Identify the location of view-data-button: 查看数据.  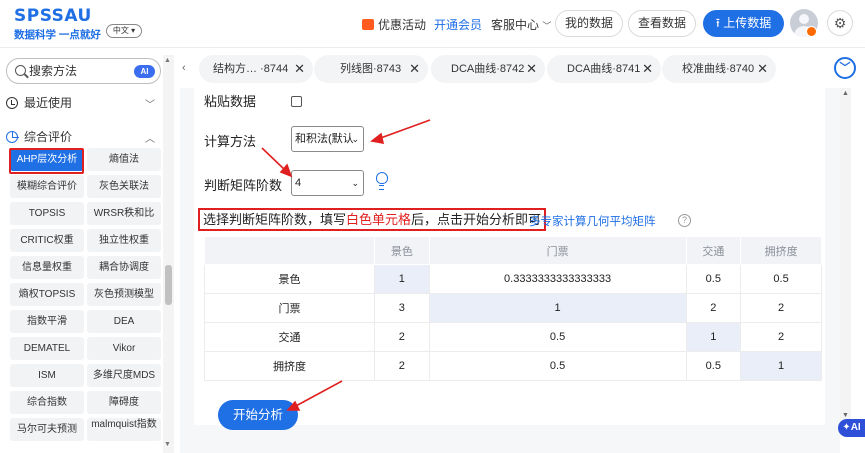
(662, 23).